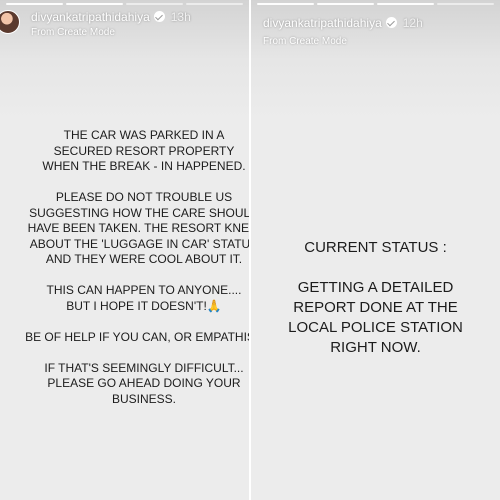 The width and height of the screenshot is (500, 500). What do you see at coordinates (412, 23) in the screenshot?
I see `post-time: 12h` at bounding box center [412, 23].